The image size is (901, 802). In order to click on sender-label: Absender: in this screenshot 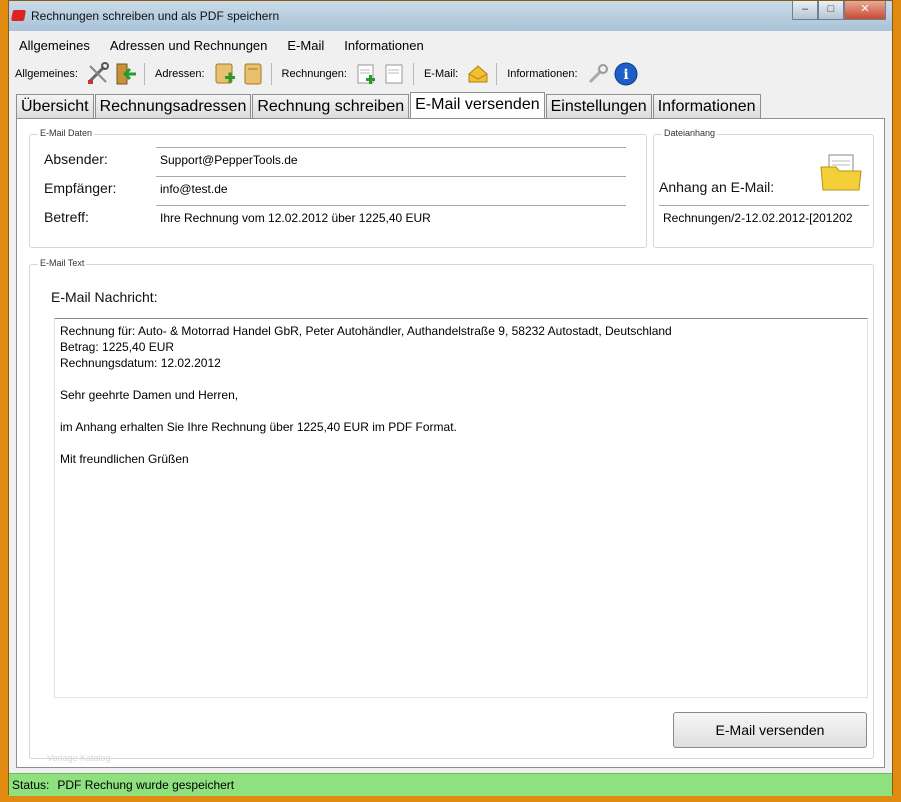, I will do `click(76, 159)`.